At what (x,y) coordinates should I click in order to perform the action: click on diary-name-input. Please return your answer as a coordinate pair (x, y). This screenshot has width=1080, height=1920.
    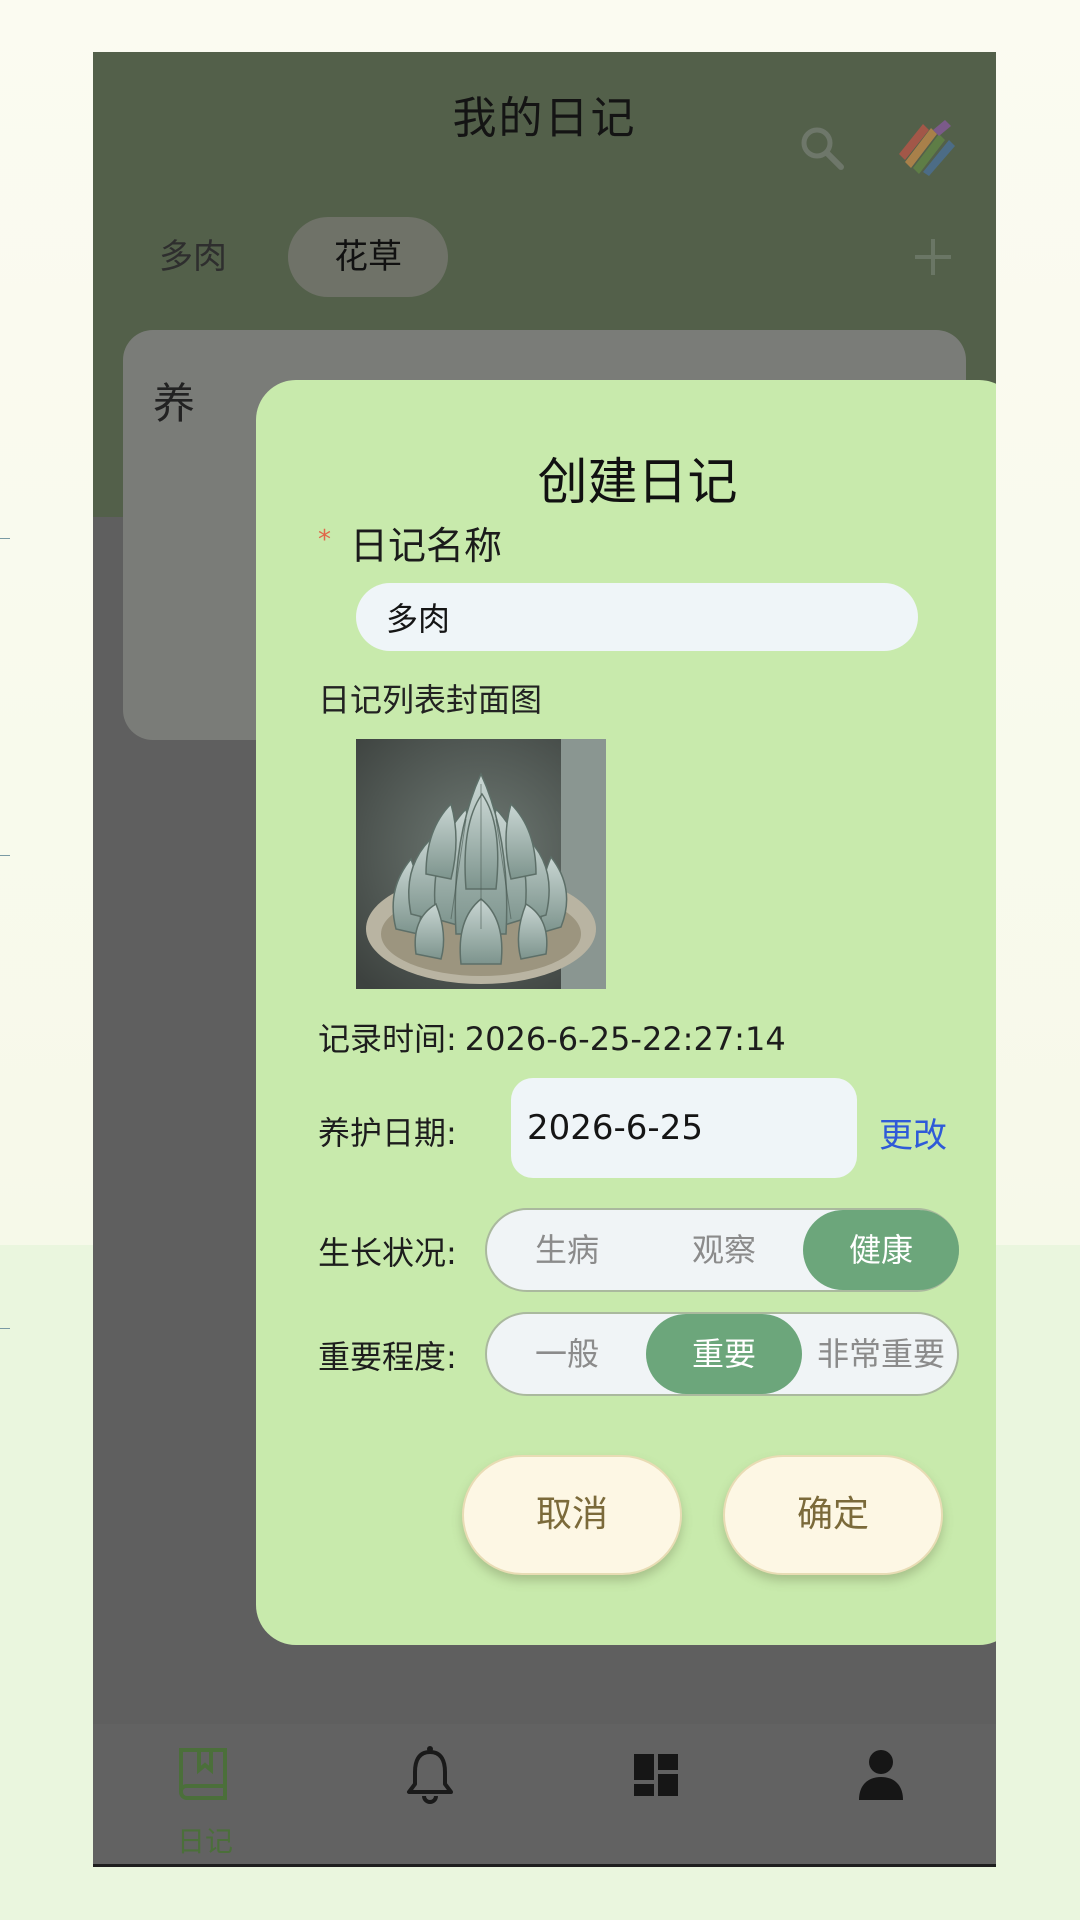
    Looking at the image, I should click on (637, 617).